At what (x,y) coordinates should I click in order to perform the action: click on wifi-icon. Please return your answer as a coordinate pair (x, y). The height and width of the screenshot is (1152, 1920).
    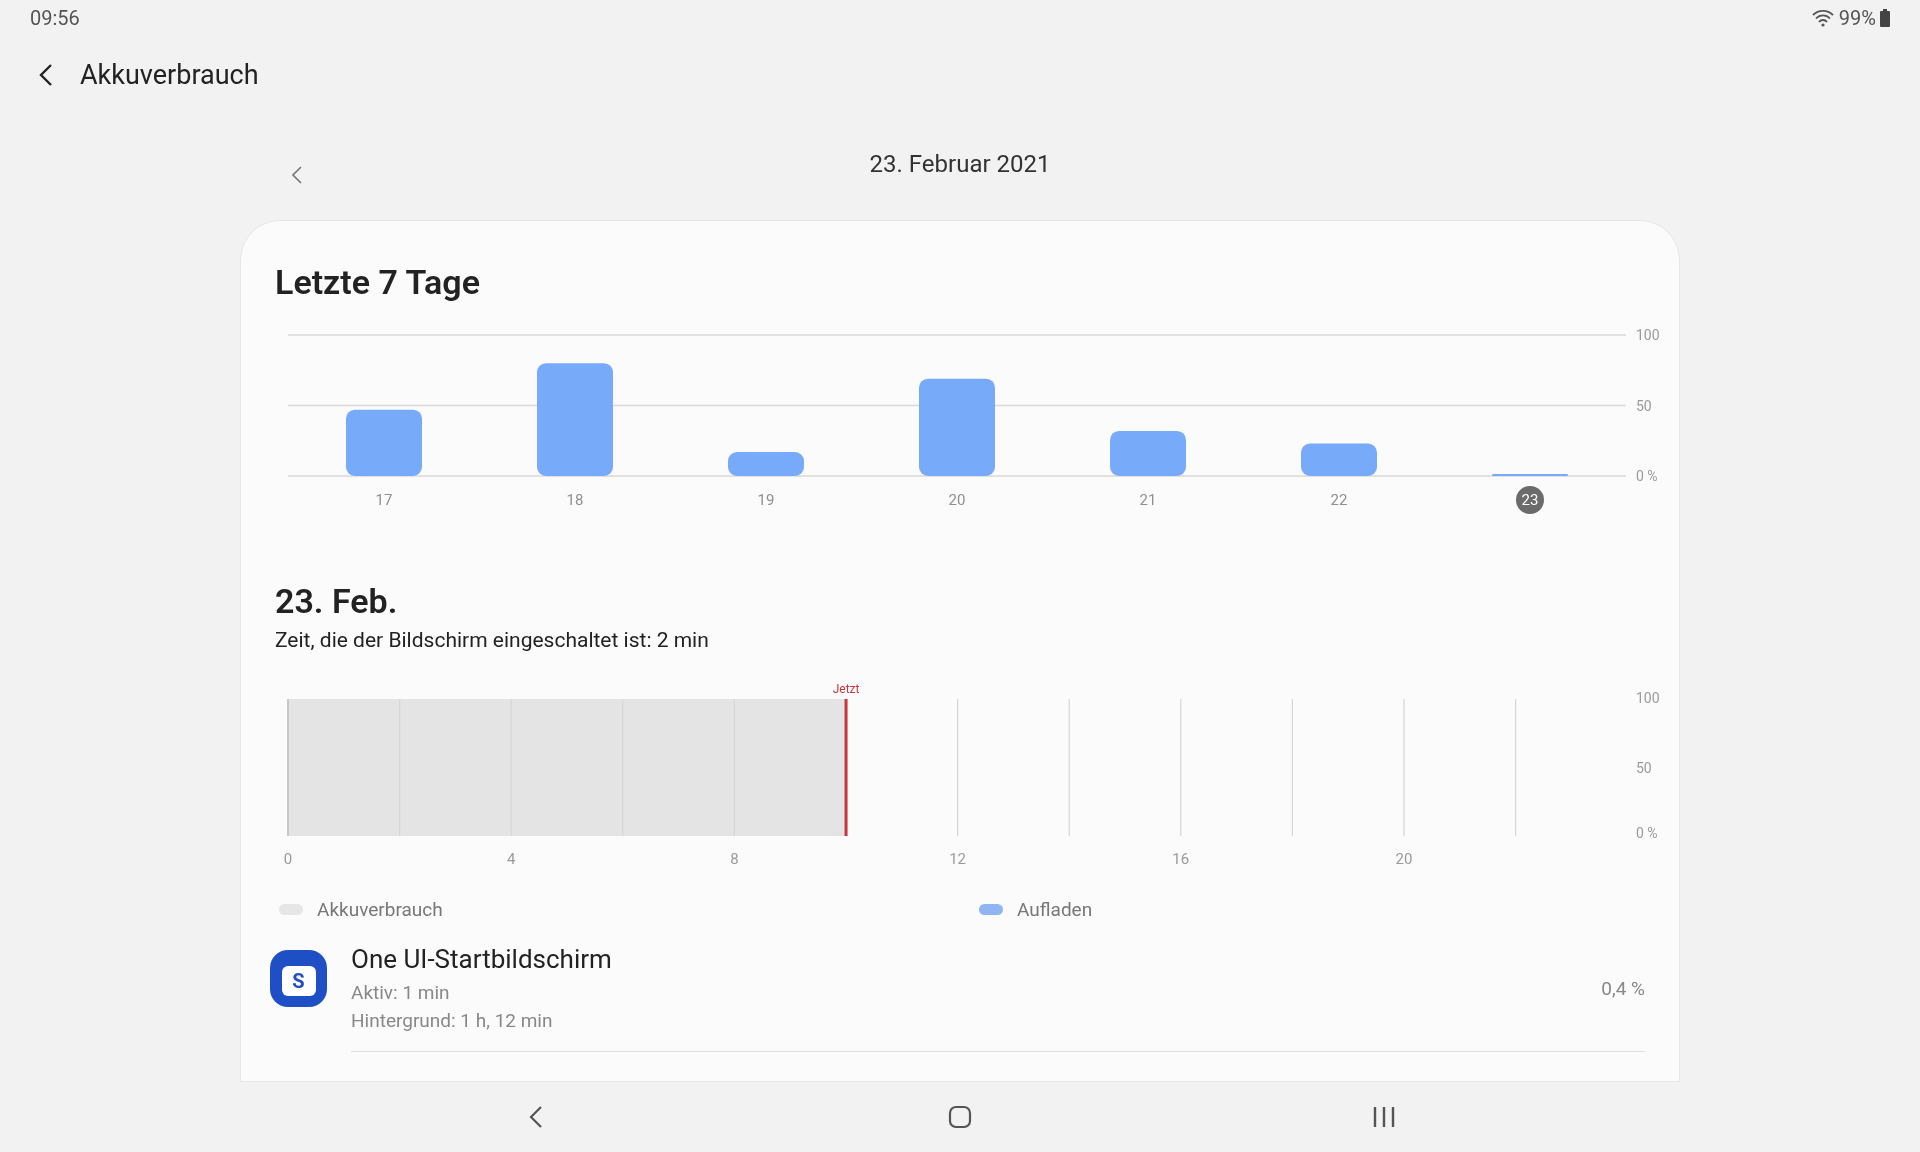
    Looking at the image, I should click on (1822, 18).